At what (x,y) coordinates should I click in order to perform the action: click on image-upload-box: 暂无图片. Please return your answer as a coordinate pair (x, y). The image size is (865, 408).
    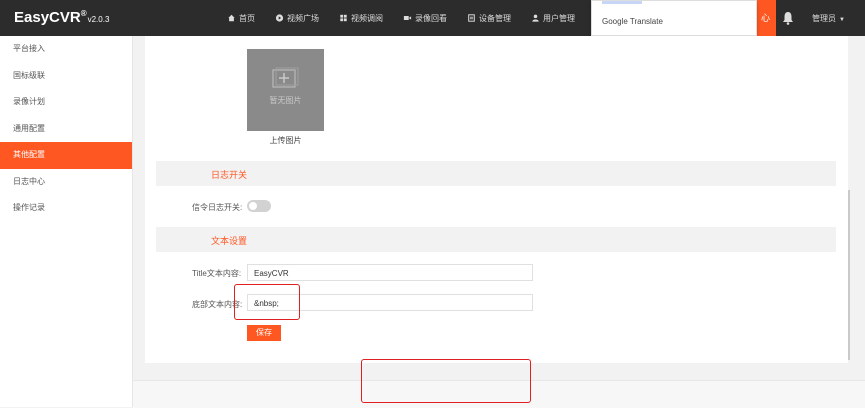
    Looking at the image, I should click on (285, 90).